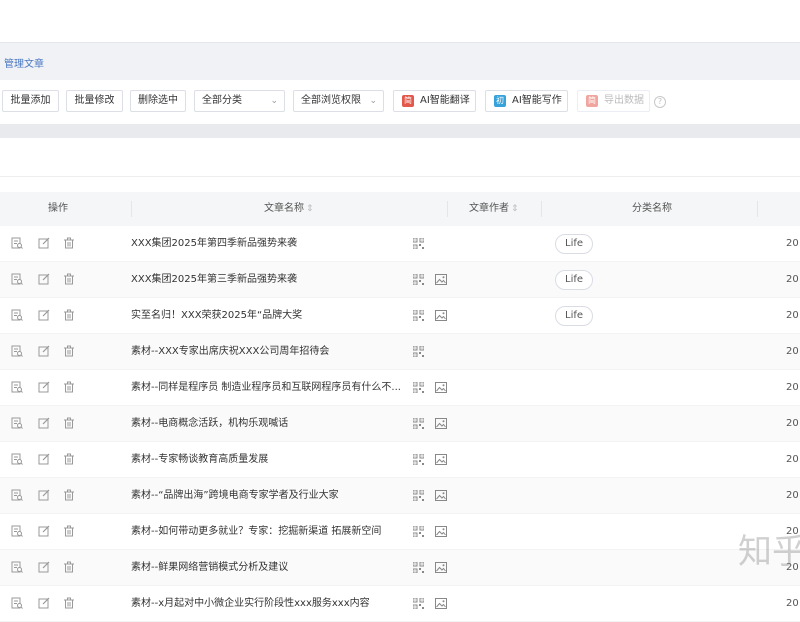  I want to click on article-title: 素材--x月起对中小微企业实行阶段性xxx服务xxx内容, so click(266, 603).